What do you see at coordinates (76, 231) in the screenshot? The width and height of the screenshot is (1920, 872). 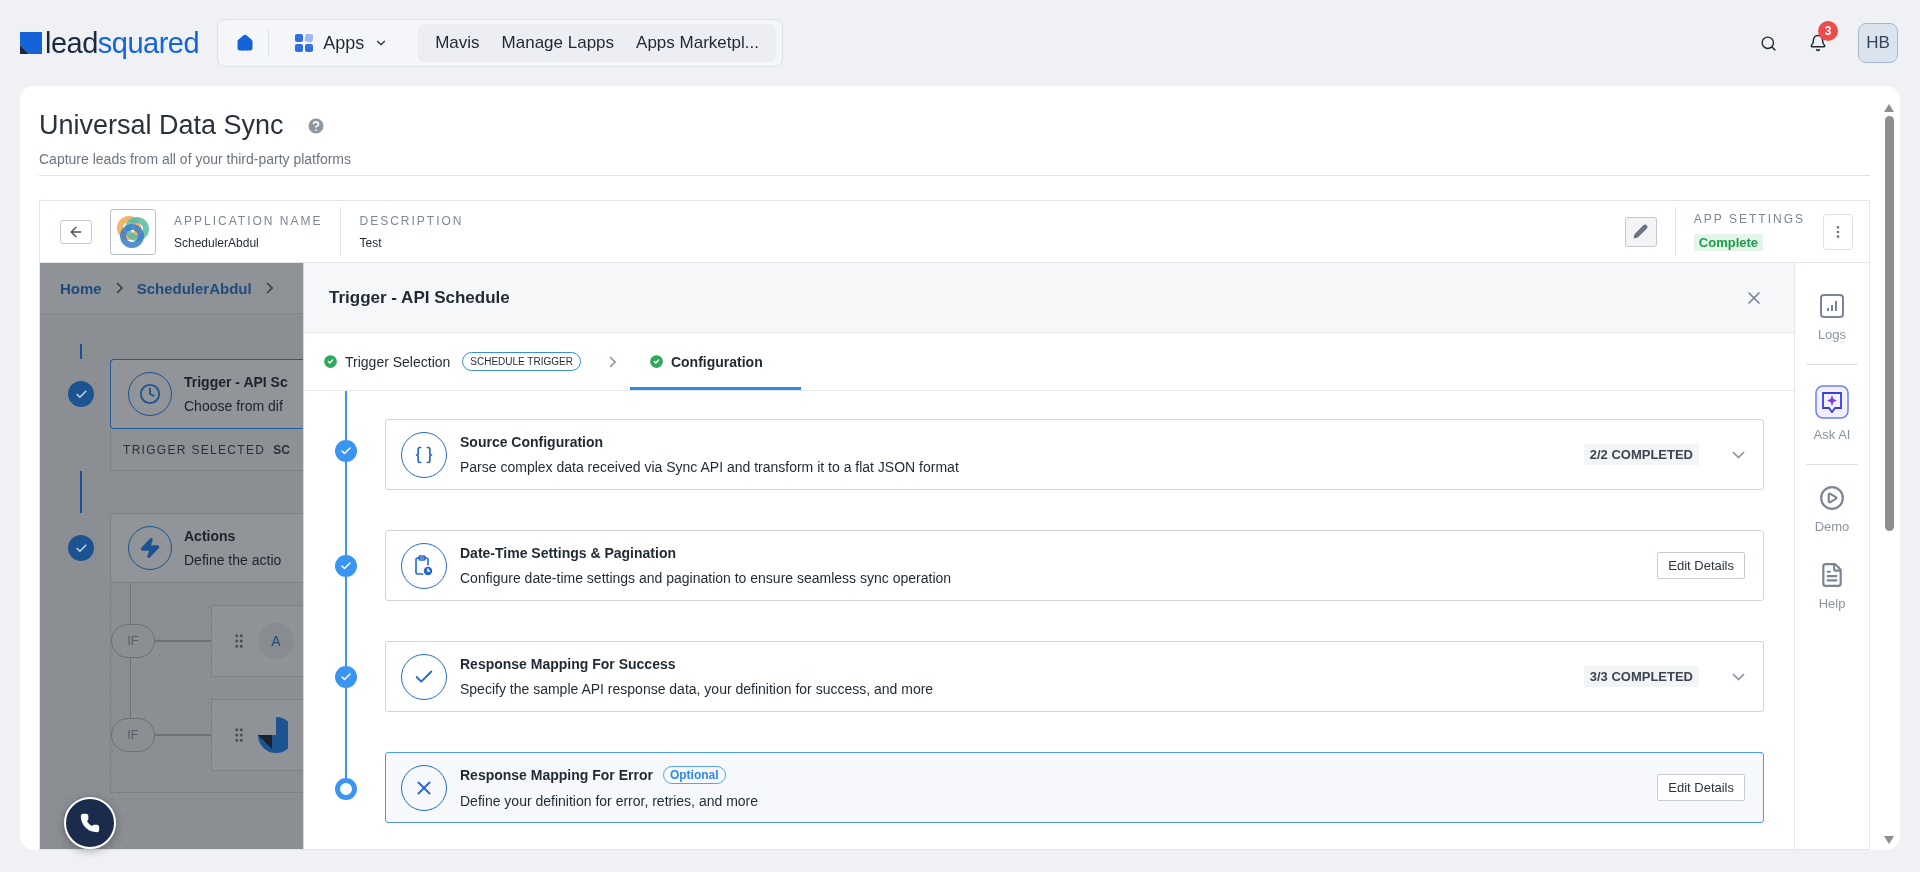 I see `back-button` at bounding box center [76, 231].